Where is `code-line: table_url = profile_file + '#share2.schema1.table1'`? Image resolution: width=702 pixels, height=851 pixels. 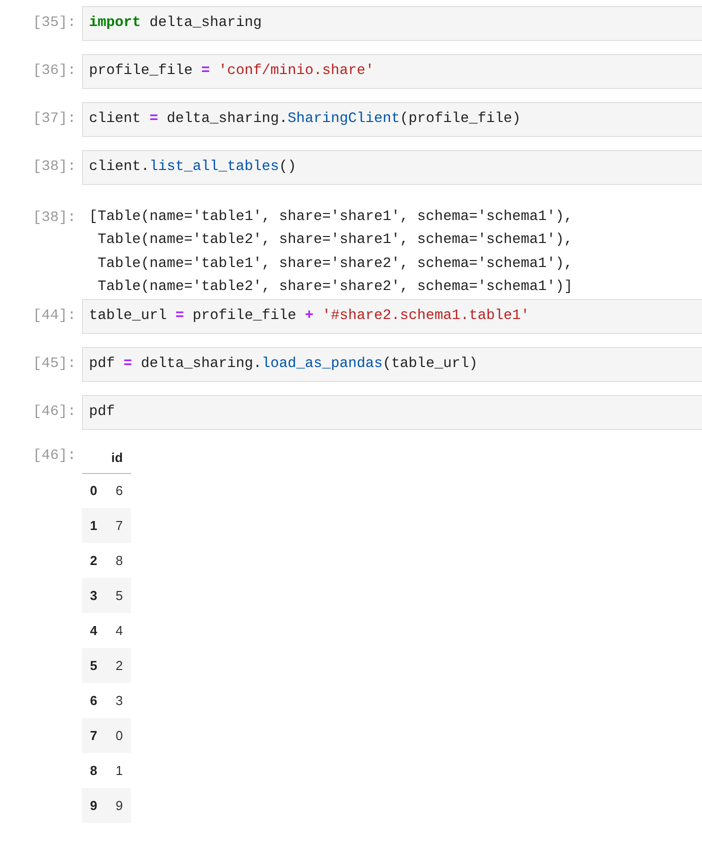 code-line: table_url = profile_file + '#share2.schema1.table1' is located at coordinates (309, 317).